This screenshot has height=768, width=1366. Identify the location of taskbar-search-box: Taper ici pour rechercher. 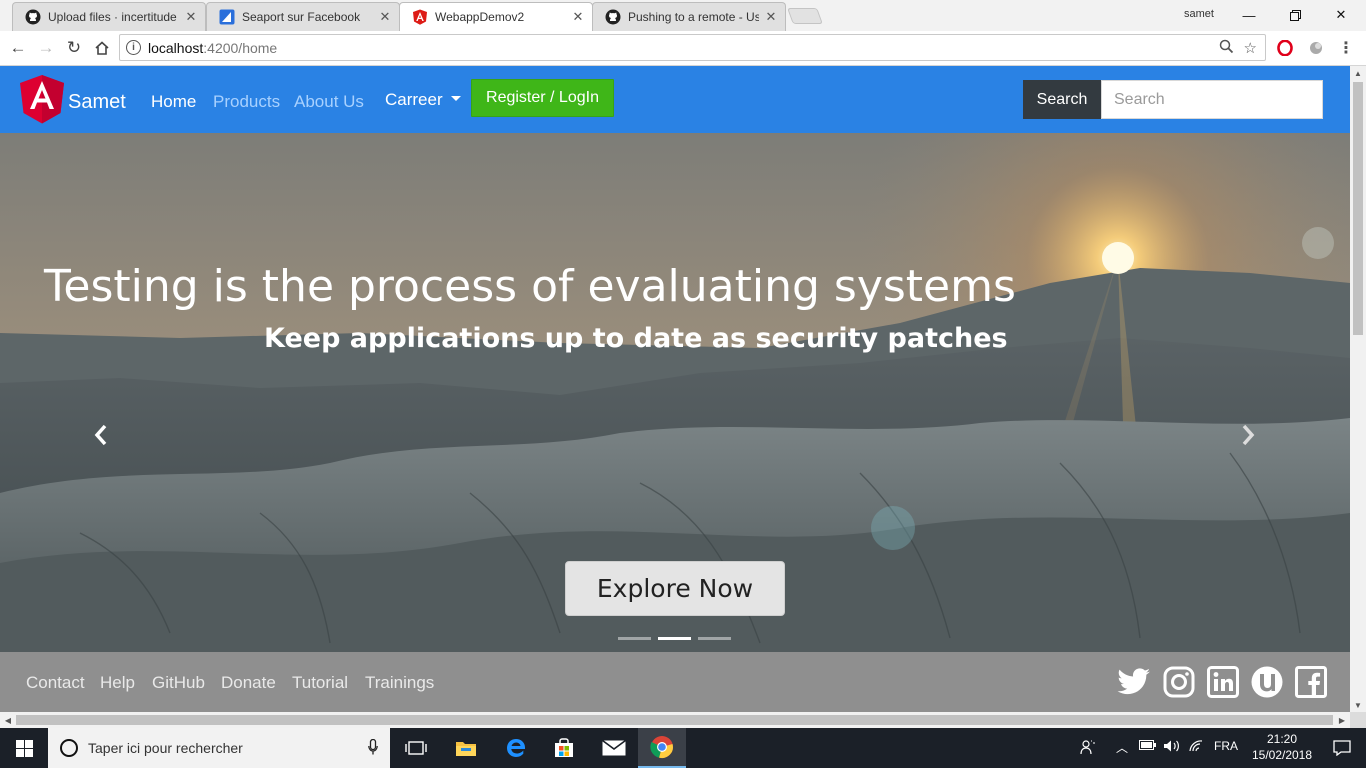
(219, 748).